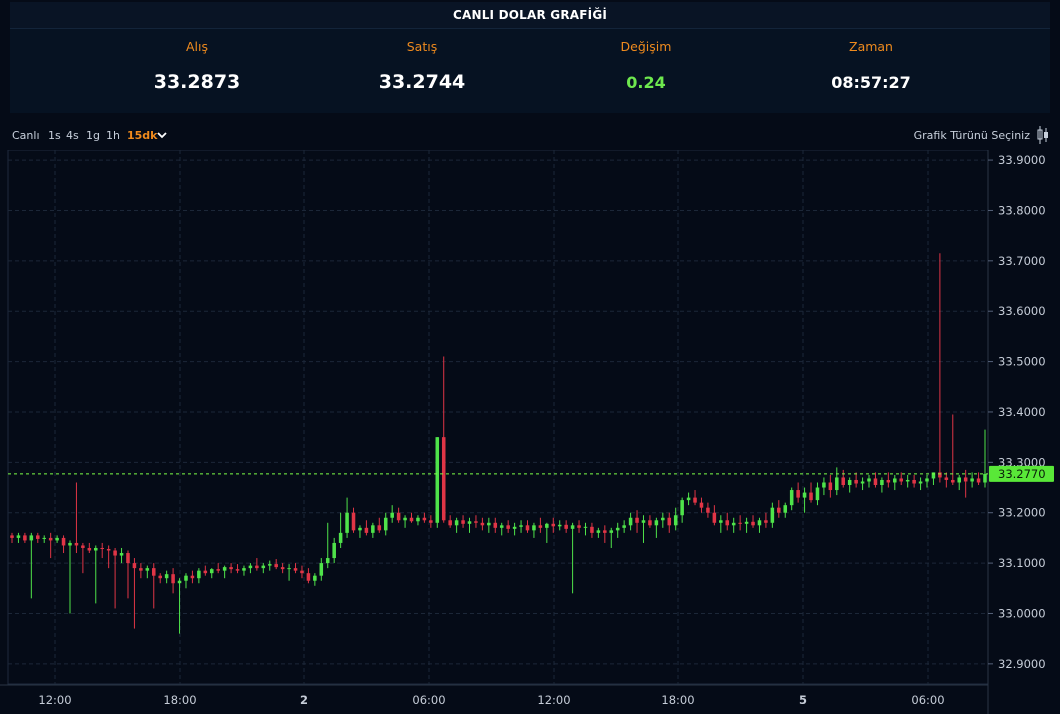 The image size is (1060, 714). What do you see at coordinates (1043, 135) in the screenshot?
I see `candlestick-icon` at bounding box center [1043, 135].